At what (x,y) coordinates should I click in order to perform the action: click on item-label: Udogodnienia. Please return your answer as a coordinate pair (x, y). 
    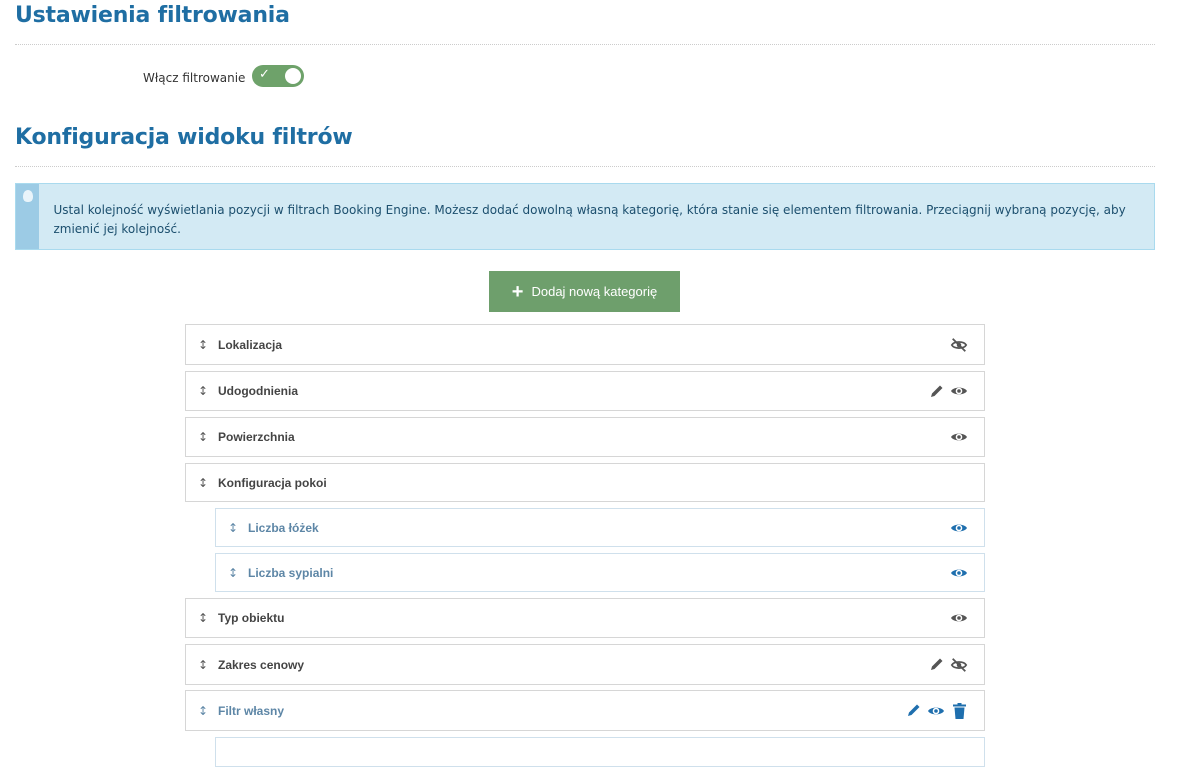
    Looking at the image, I should click on (258, 391).